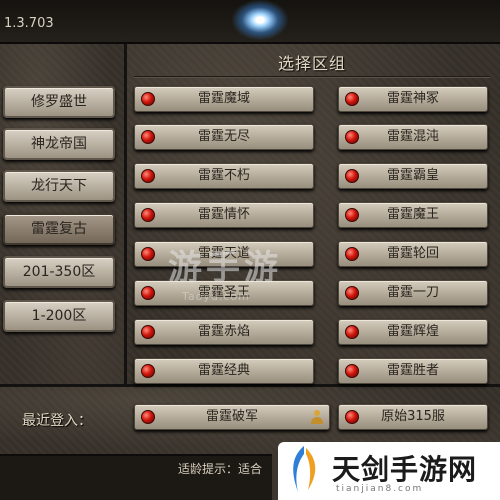  Describe the element at coordinates (59, 316) in the screenshot. I see `category-button: 1-200区` at that location.